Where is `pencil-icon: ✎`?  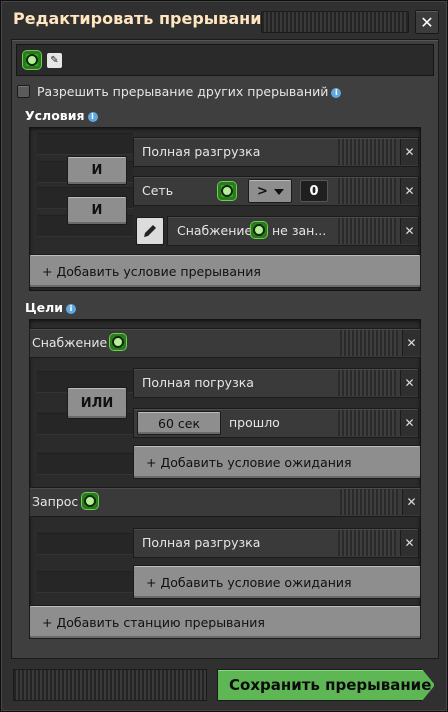 pencil-icon: ✎ is located at coordinates (54, 60).